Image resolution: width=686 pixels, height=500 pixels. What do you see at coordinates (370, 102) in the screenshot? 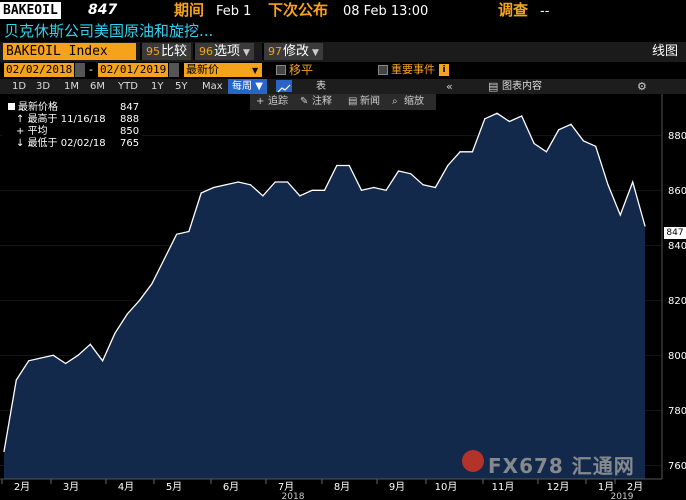
I see `news-button: 新闻` at bounding box center [370, 102].